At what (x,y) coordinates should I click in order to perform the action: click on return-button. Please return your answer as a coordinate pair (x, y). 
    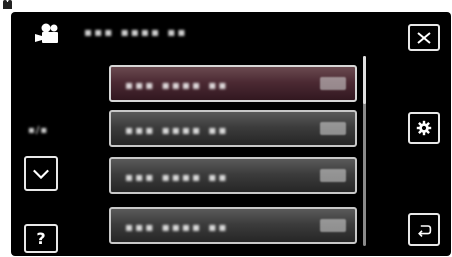
    Looking at the image, I should click on (424, 229).